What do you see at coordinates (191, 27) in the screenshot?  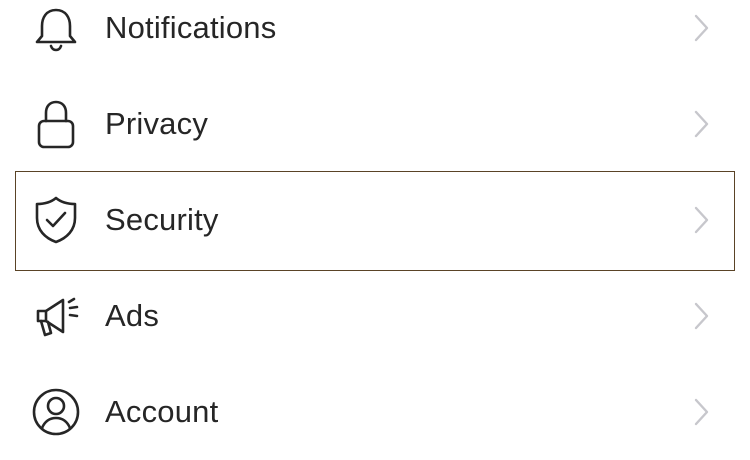 I see `settings-row-label: Notifications` at bounding box center [191, 27].